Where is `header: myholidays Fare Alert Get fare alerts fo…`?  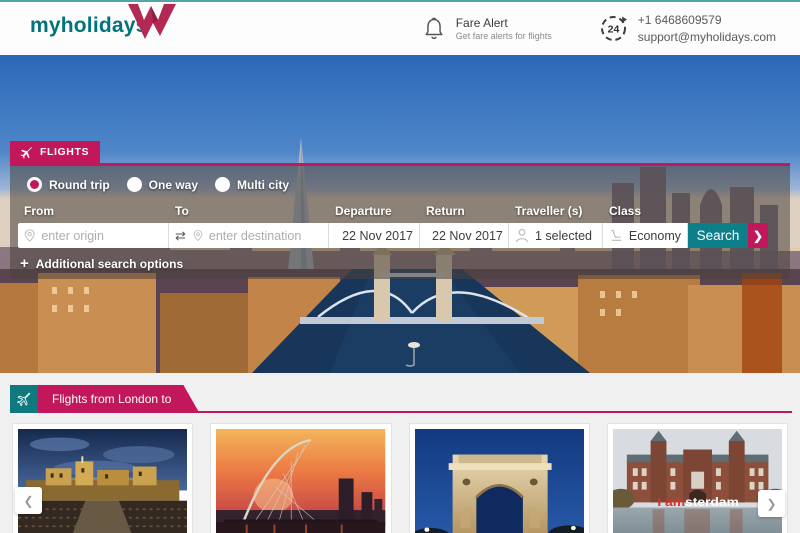
header: myholidays Fare Alert Get fare alerts fo… is located at coordinates (400, 28).